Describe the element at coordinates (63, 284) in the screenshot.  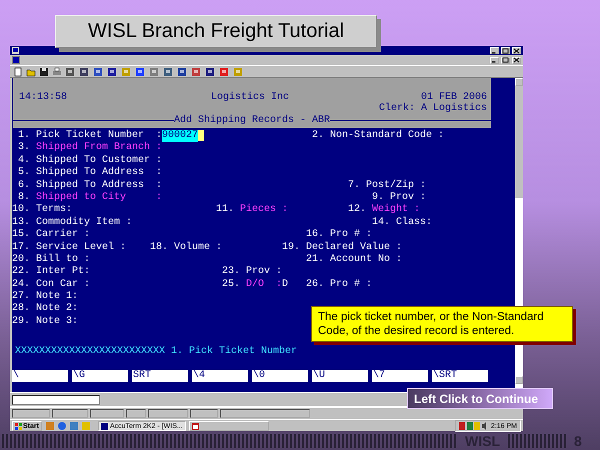
I see `field-label: Con Car :` at that location.